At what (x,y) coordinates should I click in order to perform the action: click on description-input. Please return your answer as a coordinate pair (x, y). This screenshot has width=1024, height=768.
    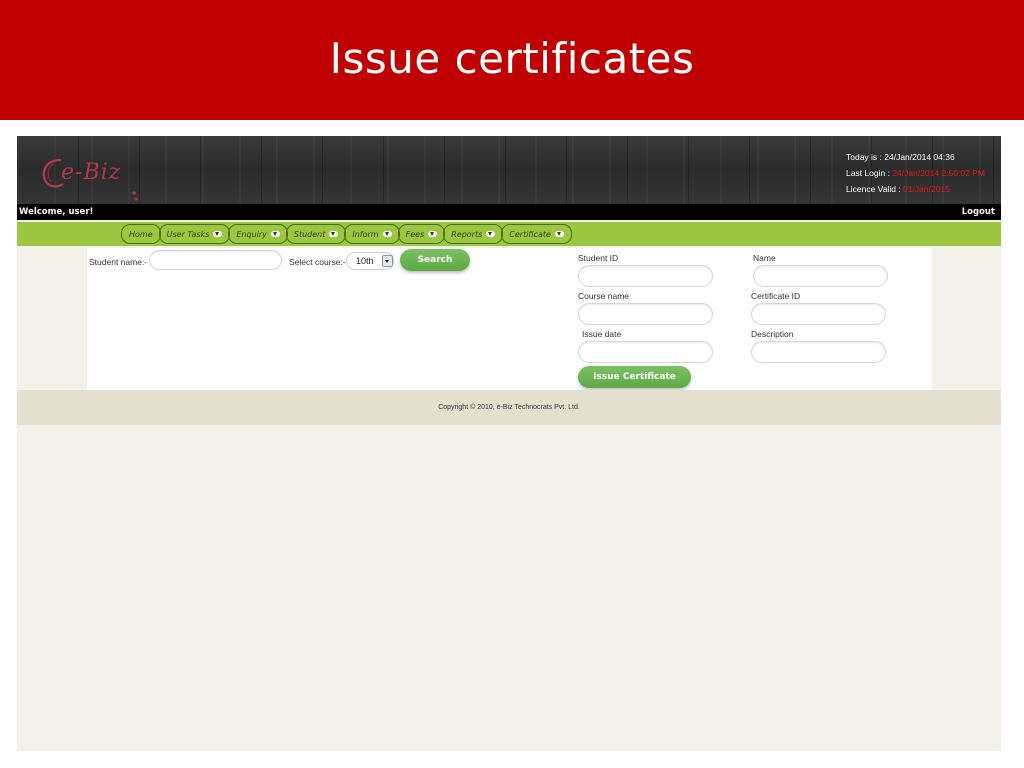
    Looking at the image, I should click on (818, 352).